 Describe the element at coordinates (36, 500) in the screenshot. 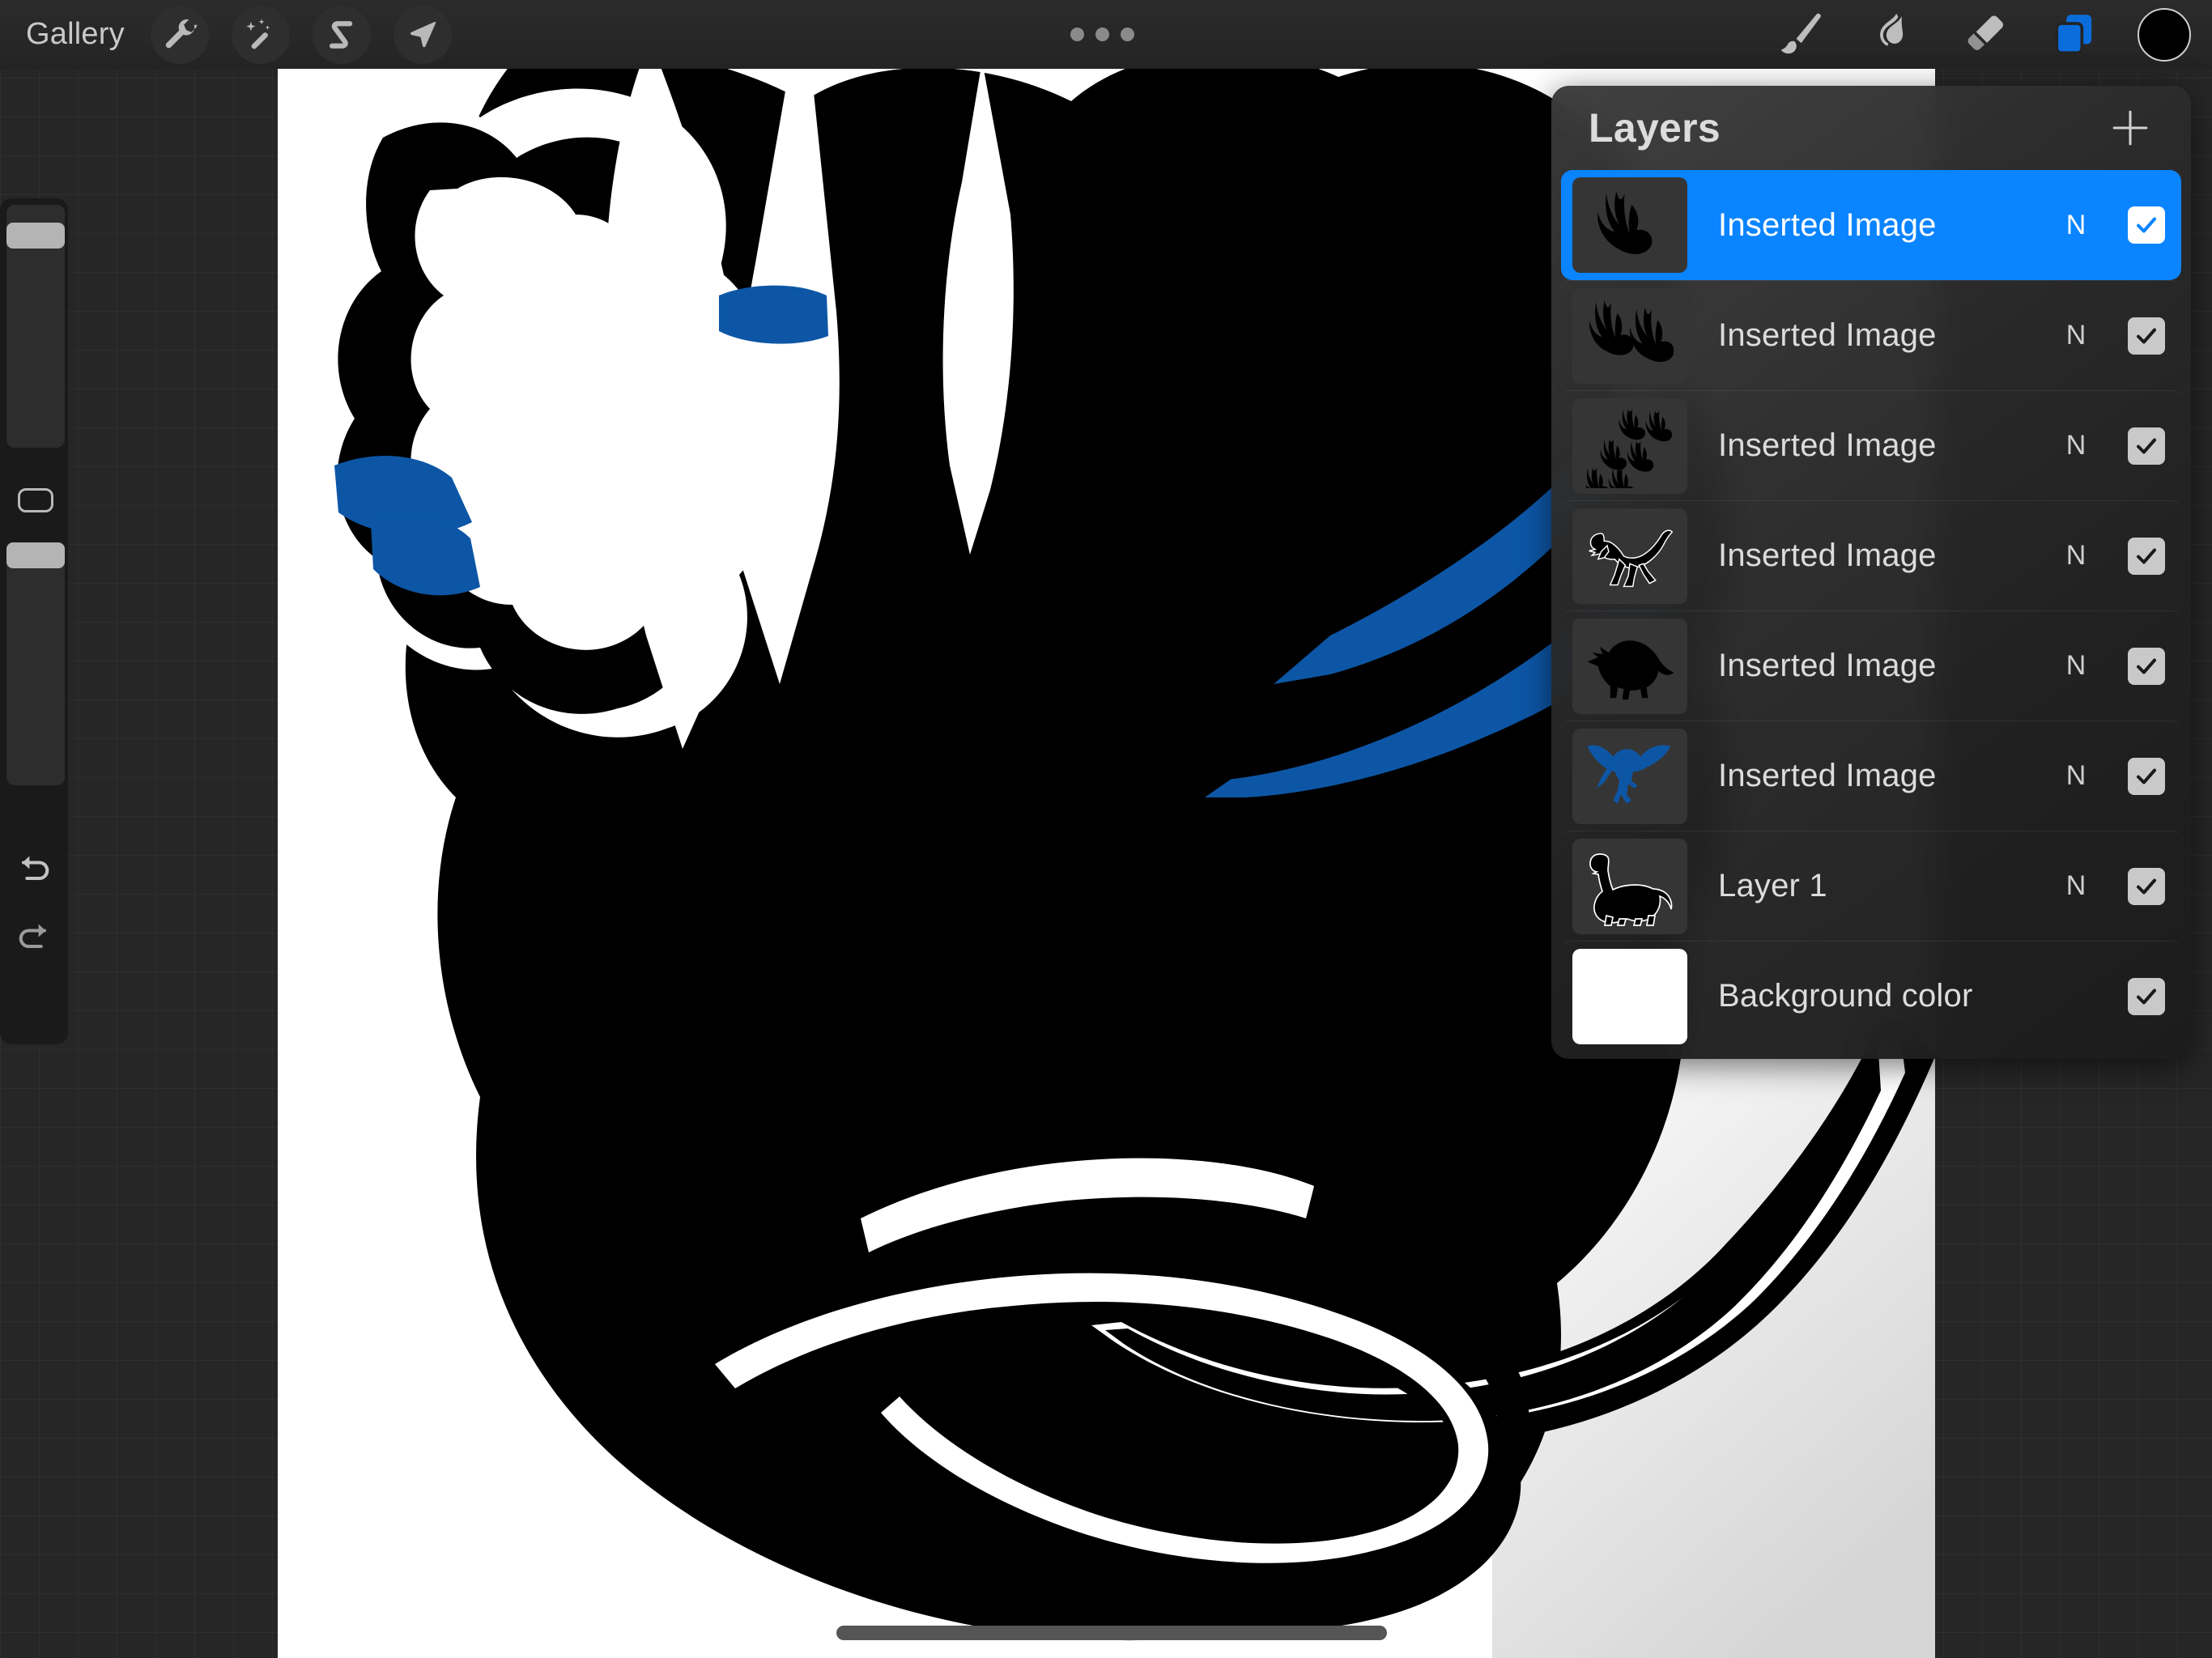

I see `modify-button` at that location.